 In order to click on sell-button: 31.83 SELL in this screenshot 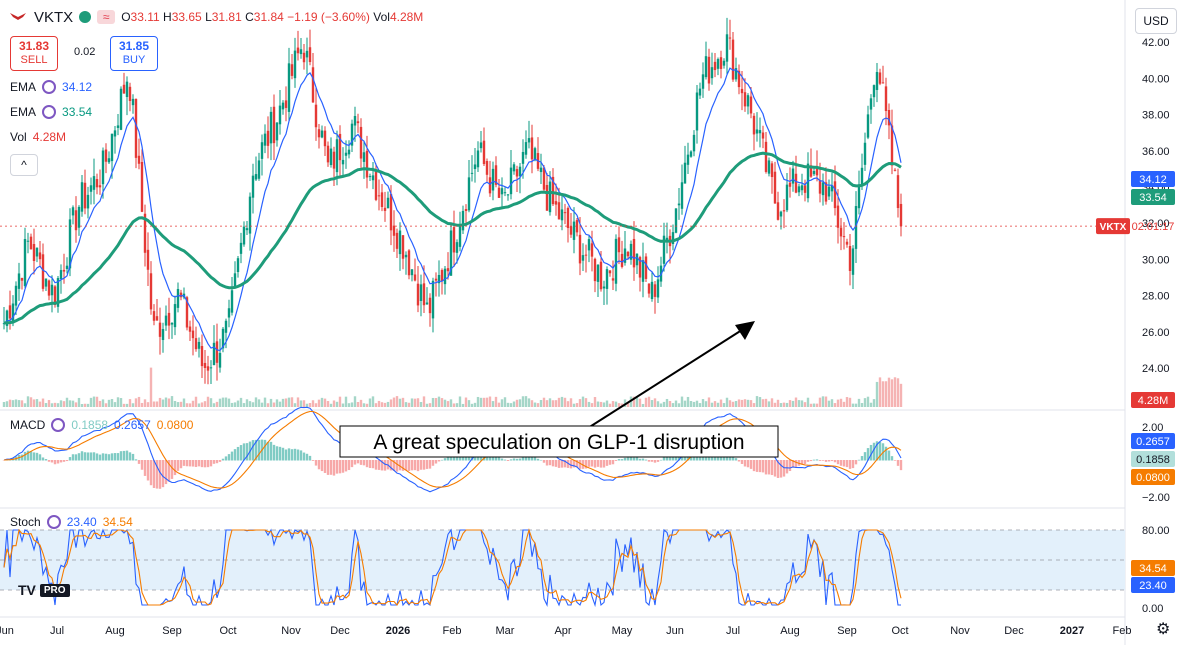, I will do `click(34, 53)`.